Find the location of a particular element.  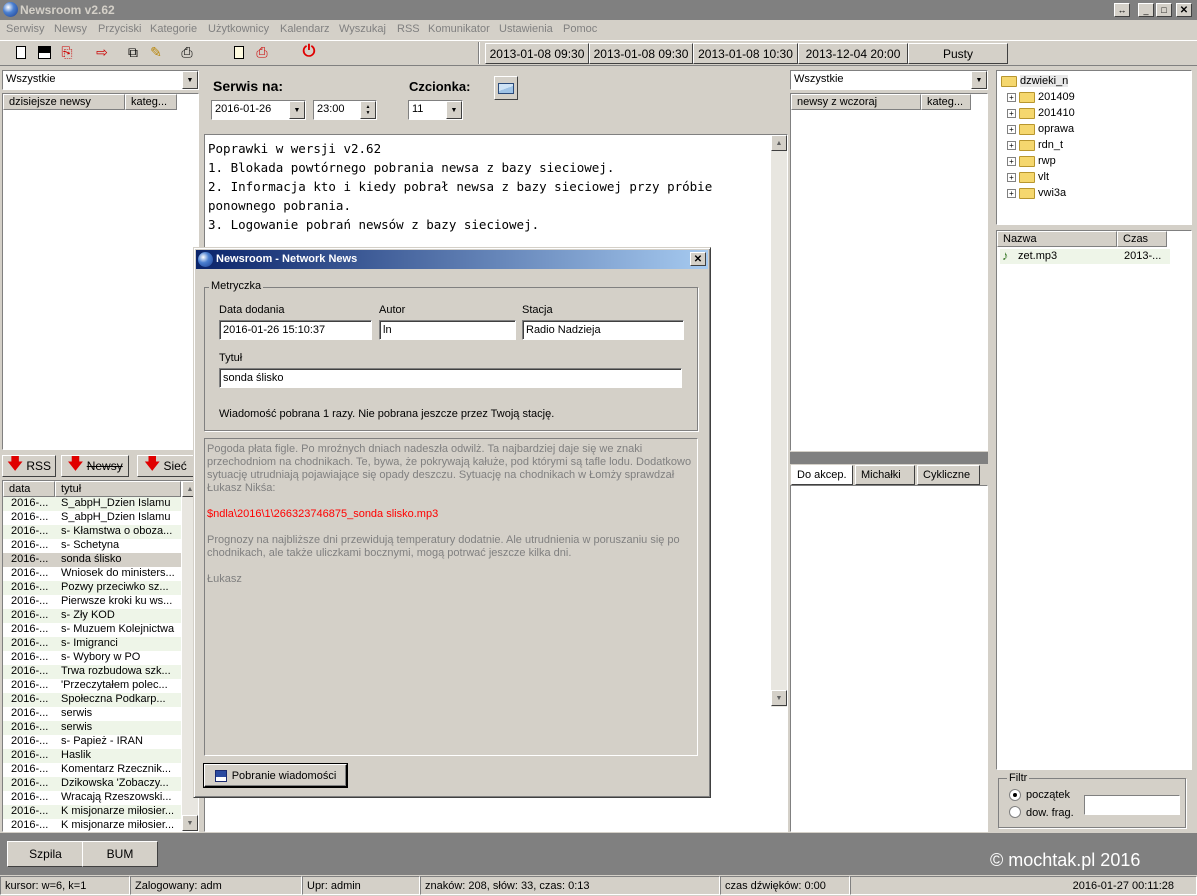

service-time-spinner: 23:00 ▲ ▼ is located at coordinates (345, 110).